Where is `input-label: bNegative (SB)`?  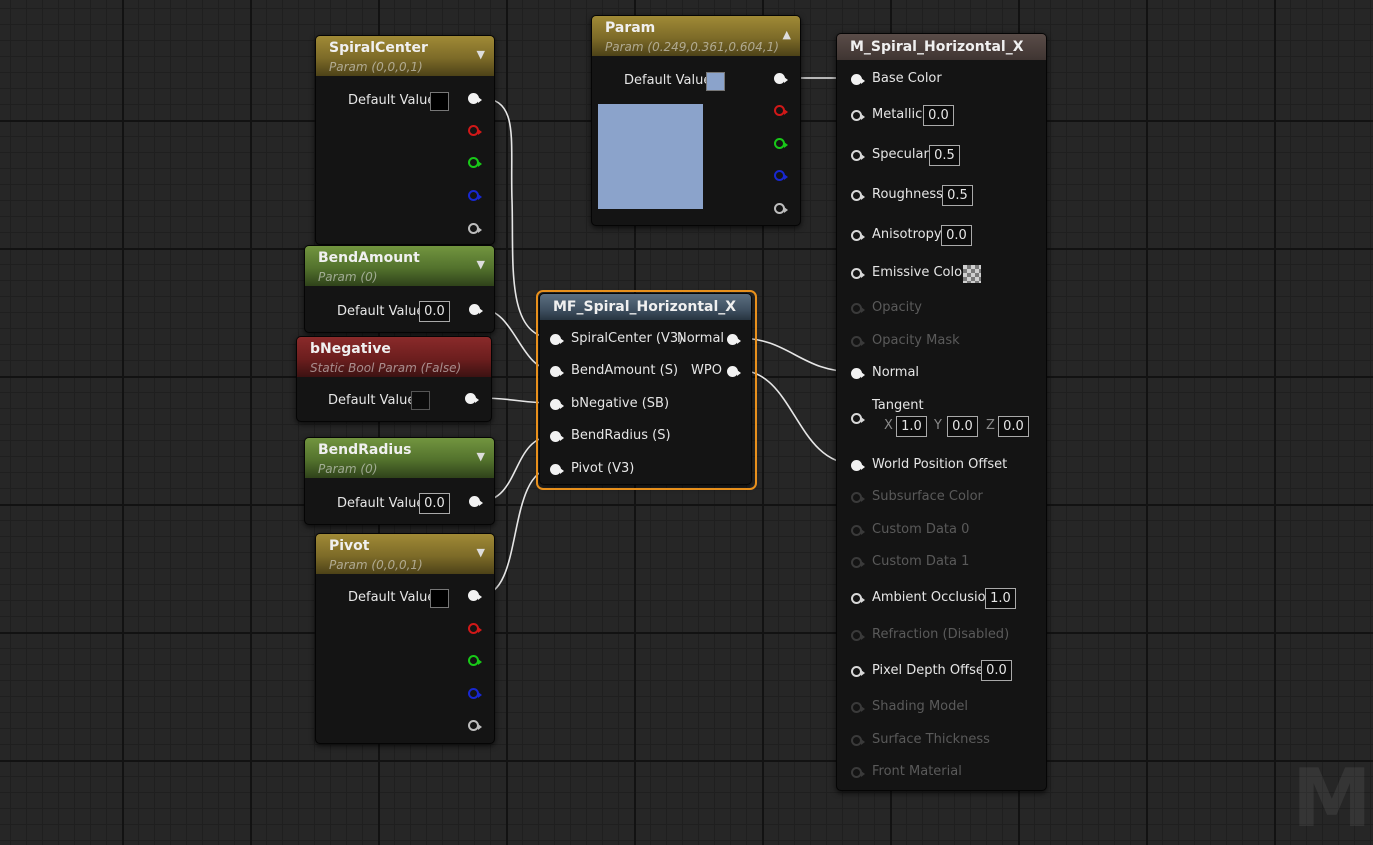 input-label: bNegative (SB) is located at coordinates (620, 403).